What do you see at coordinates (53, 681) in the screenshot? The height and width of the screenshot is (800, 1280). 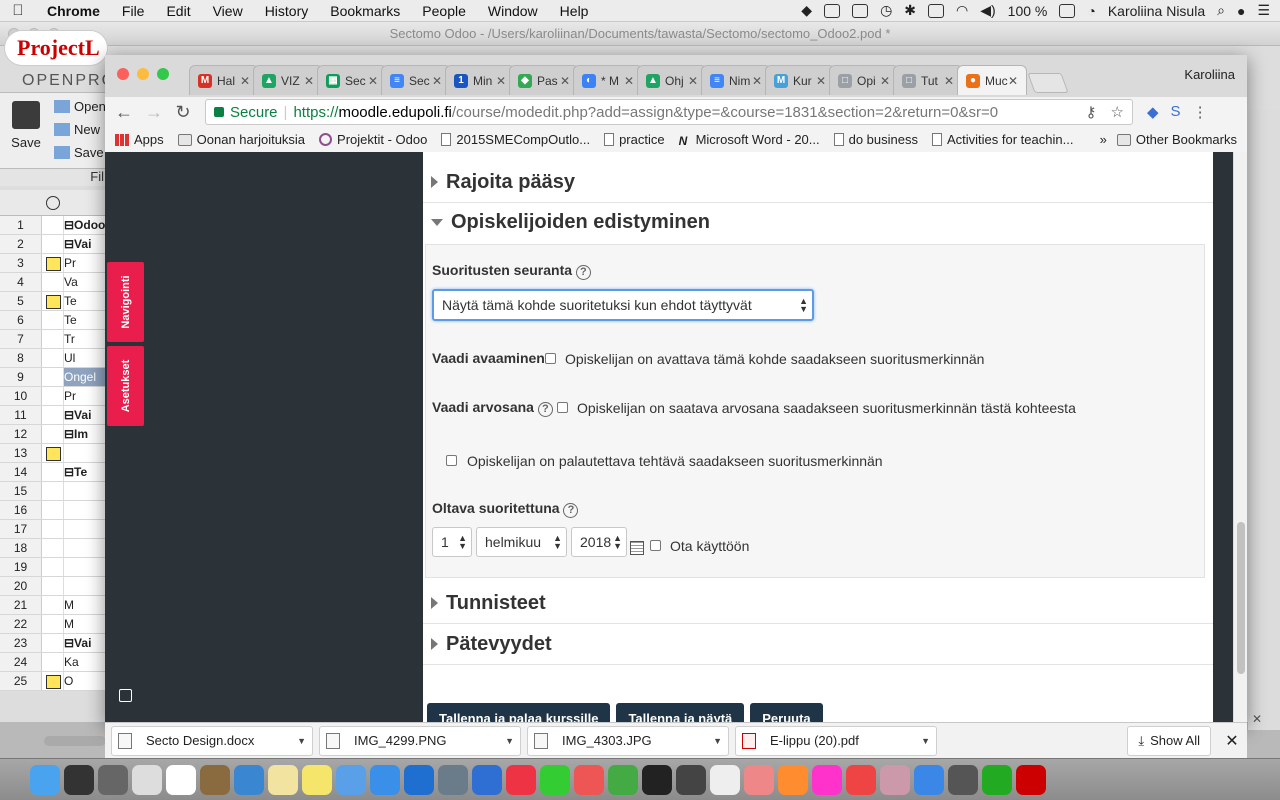 I see `task-row: 25 O` at bounding box center [53, 681].